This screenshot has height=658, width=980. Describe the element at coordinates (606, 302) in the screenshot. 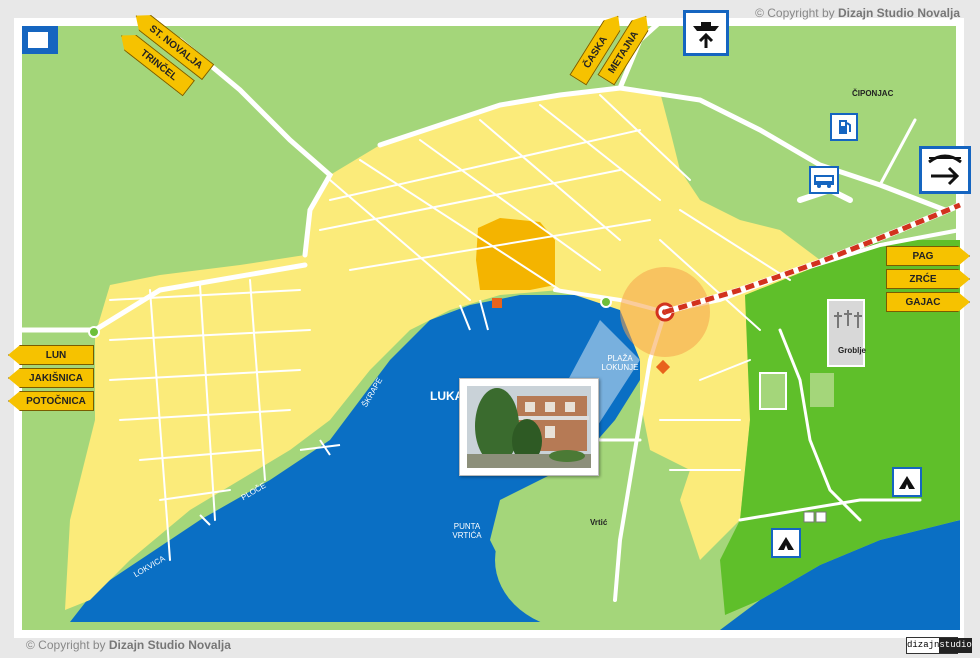

I see `roundabout-center` at that location.